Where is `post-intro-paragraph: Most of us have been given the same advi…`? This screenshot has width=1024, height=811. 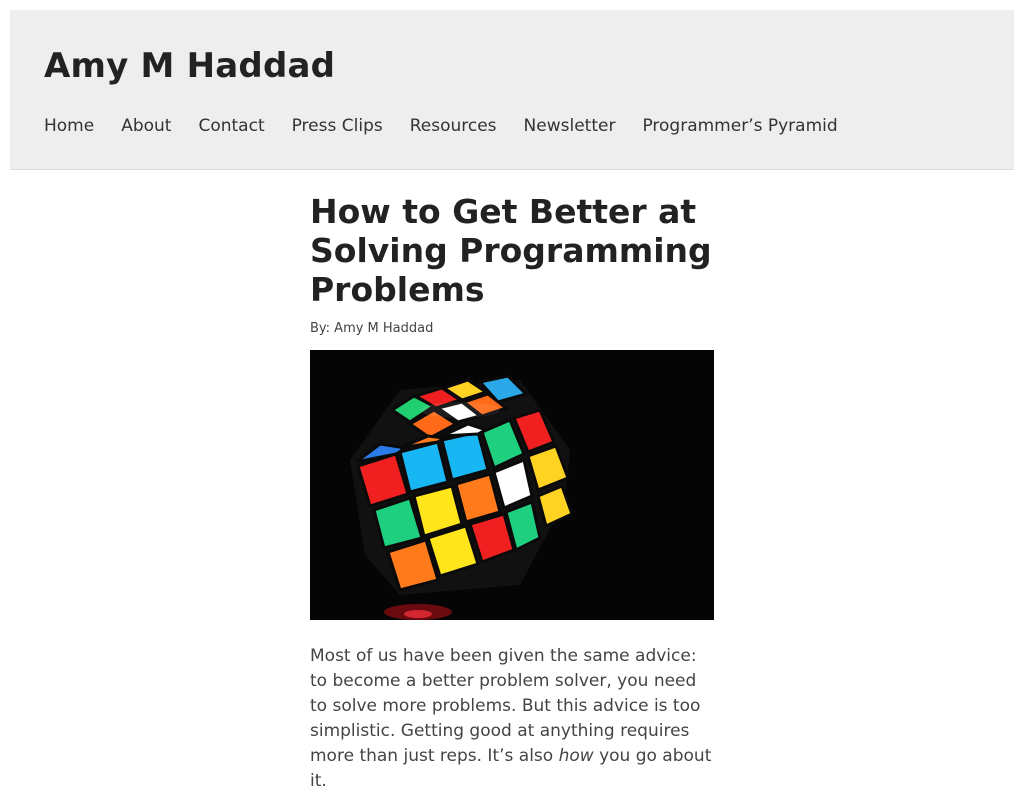
post-intro-paragraph: Most of us have been given the same advi… is located at coordinates (512, 719).